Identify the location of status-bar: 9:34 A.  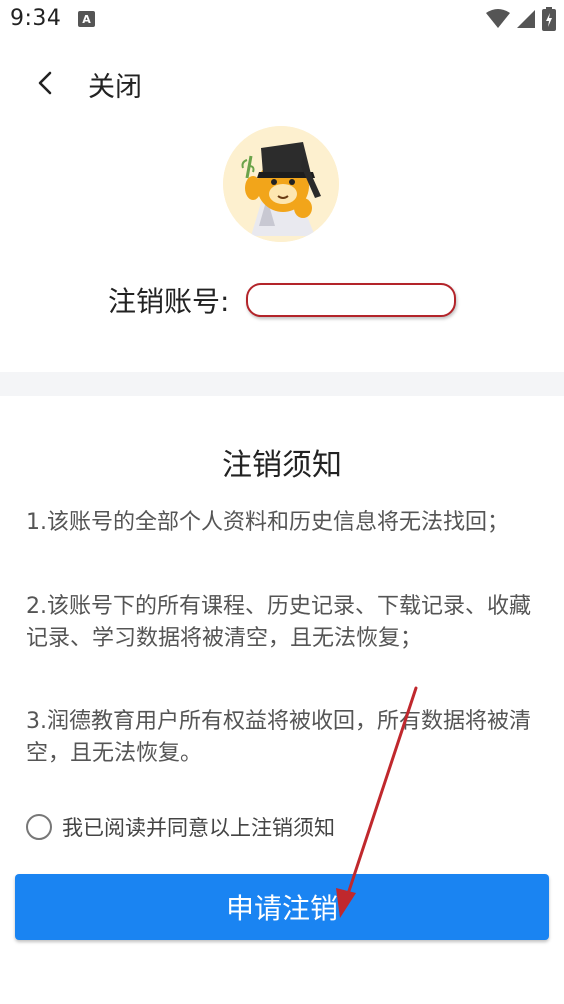
(282, 19).